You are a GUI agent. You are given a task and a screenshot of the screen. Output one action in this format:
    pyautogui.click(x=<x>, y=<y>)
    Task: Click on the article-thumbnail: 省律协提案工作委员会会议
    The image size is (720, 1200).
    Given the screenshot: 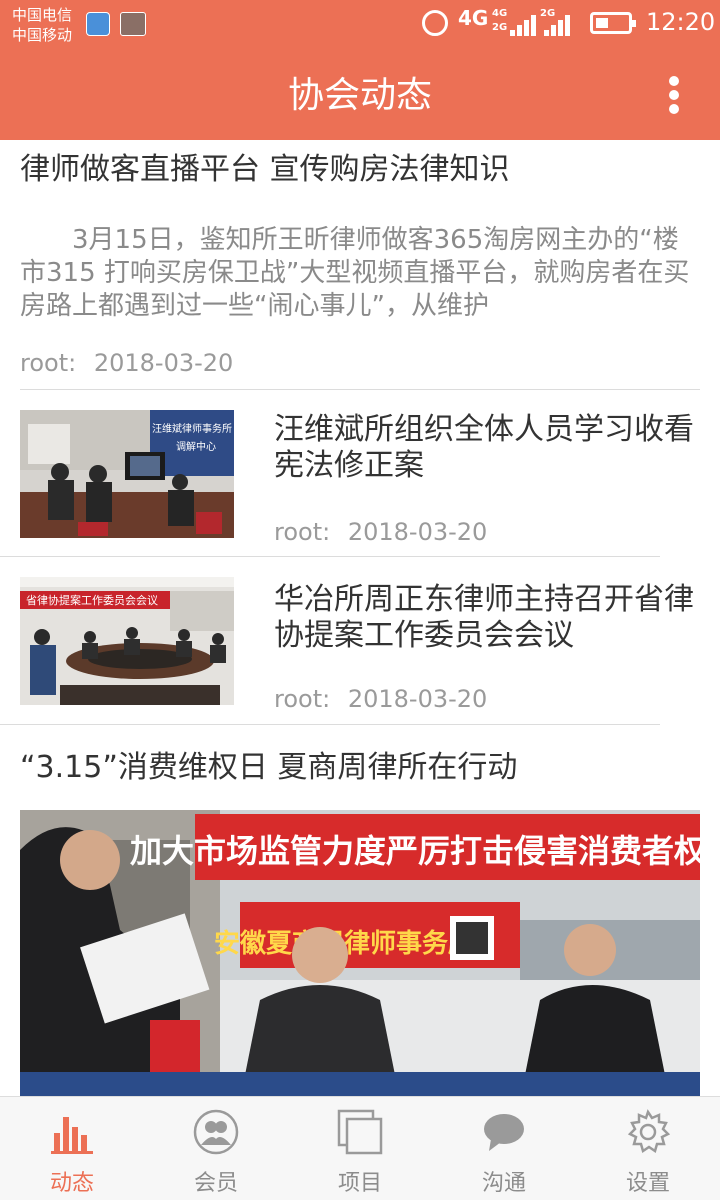 What is the action you would take?
    pyautogui.click(x=127, y=641)
    